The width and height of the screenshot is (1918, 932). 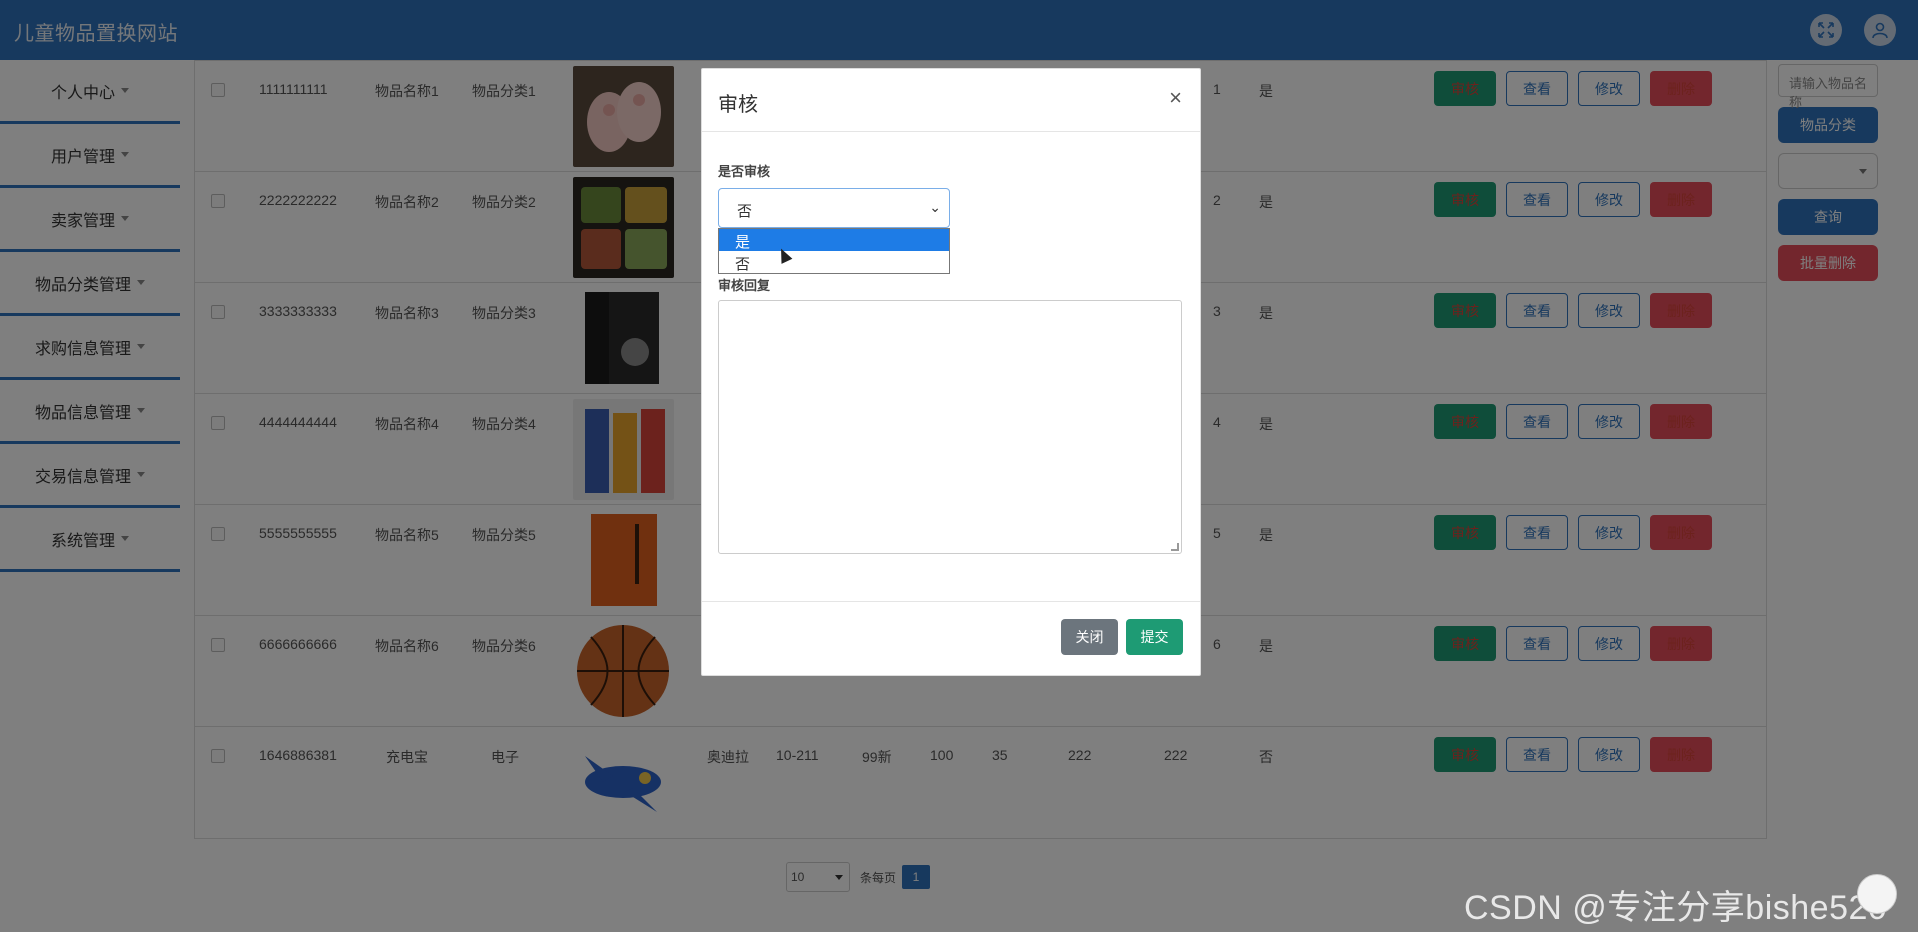 I want to click on watermark: CSDN @专注分享bishe520, so click(x=1676, y=908).